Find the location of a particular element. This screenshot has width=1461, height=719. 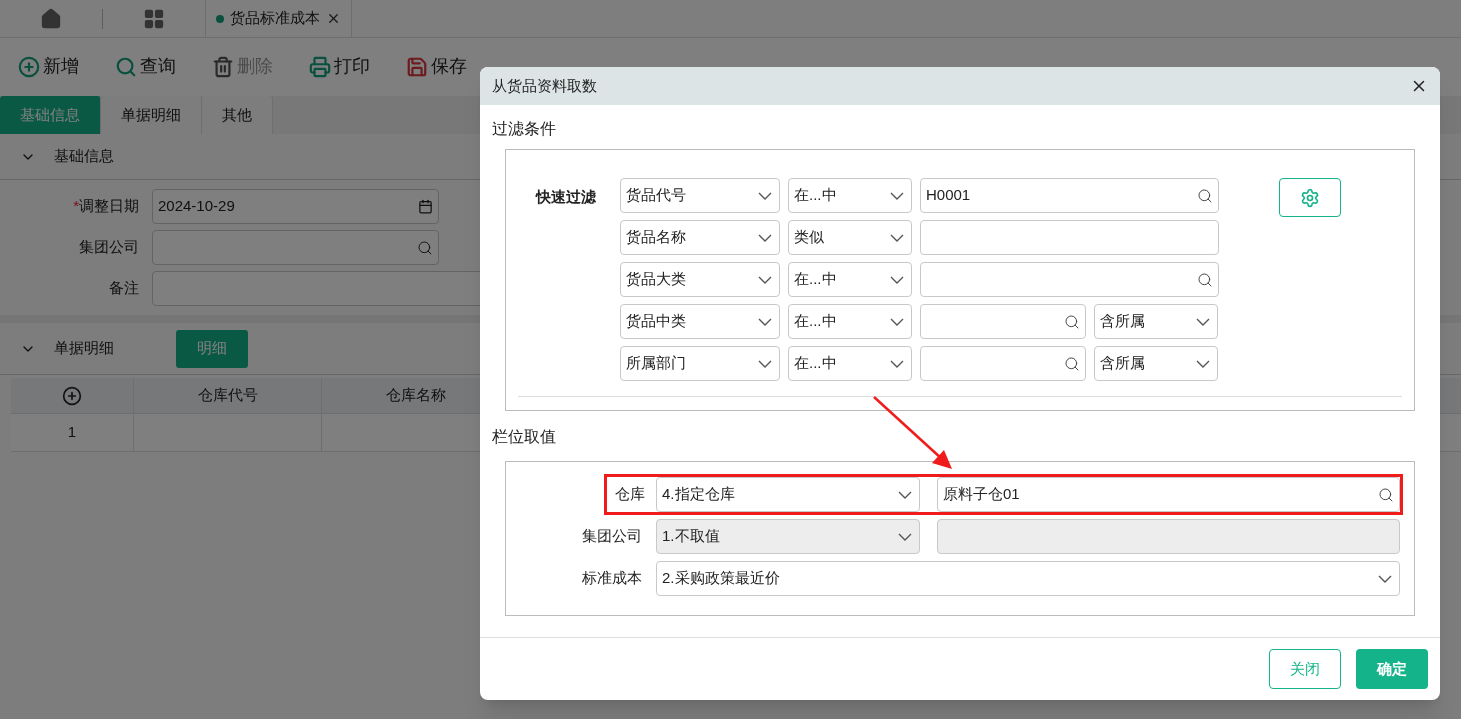

field-select: 货品大类 is located at coordinates (700, 279).